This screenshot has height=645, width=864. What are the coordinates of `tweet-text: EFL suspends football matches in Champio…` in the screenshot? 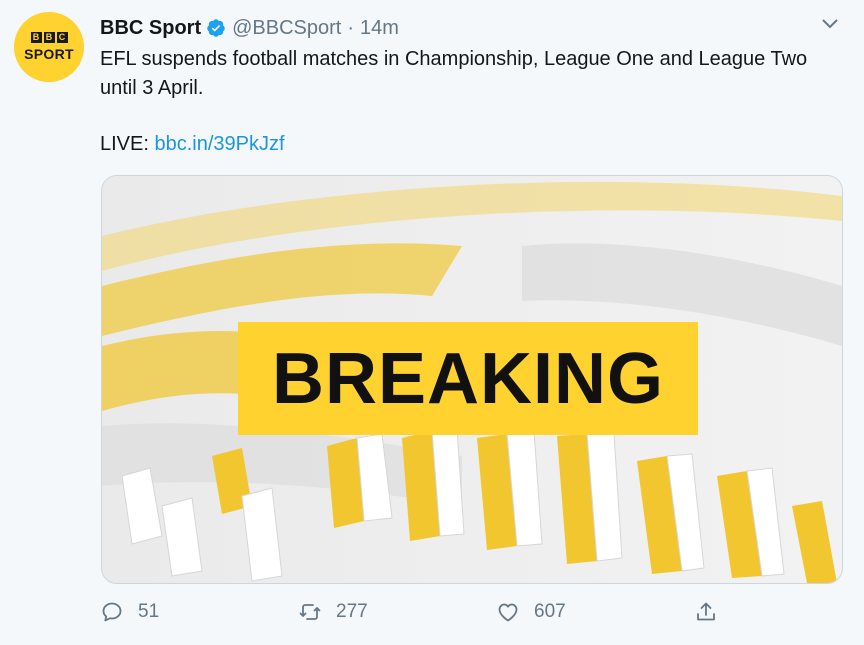 It's located at (465, 74).